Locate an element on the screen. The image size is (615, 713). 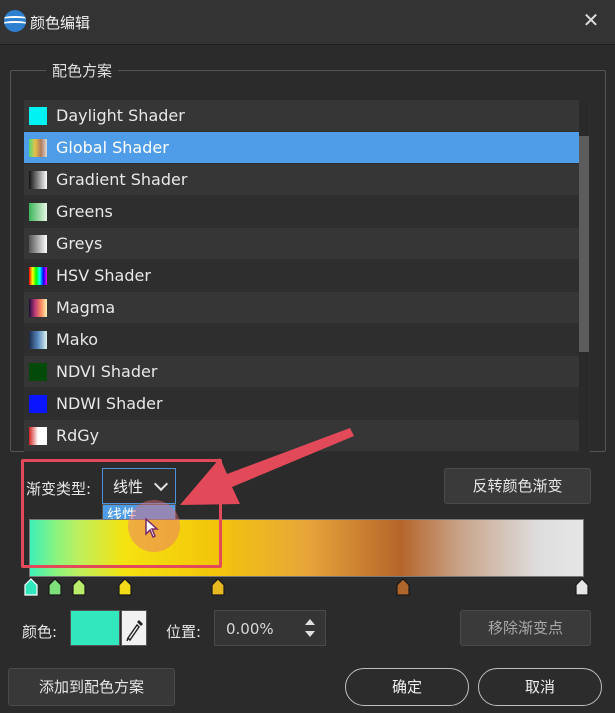
scheme-item: NDVI Shader is located at coordinates (302, 371).